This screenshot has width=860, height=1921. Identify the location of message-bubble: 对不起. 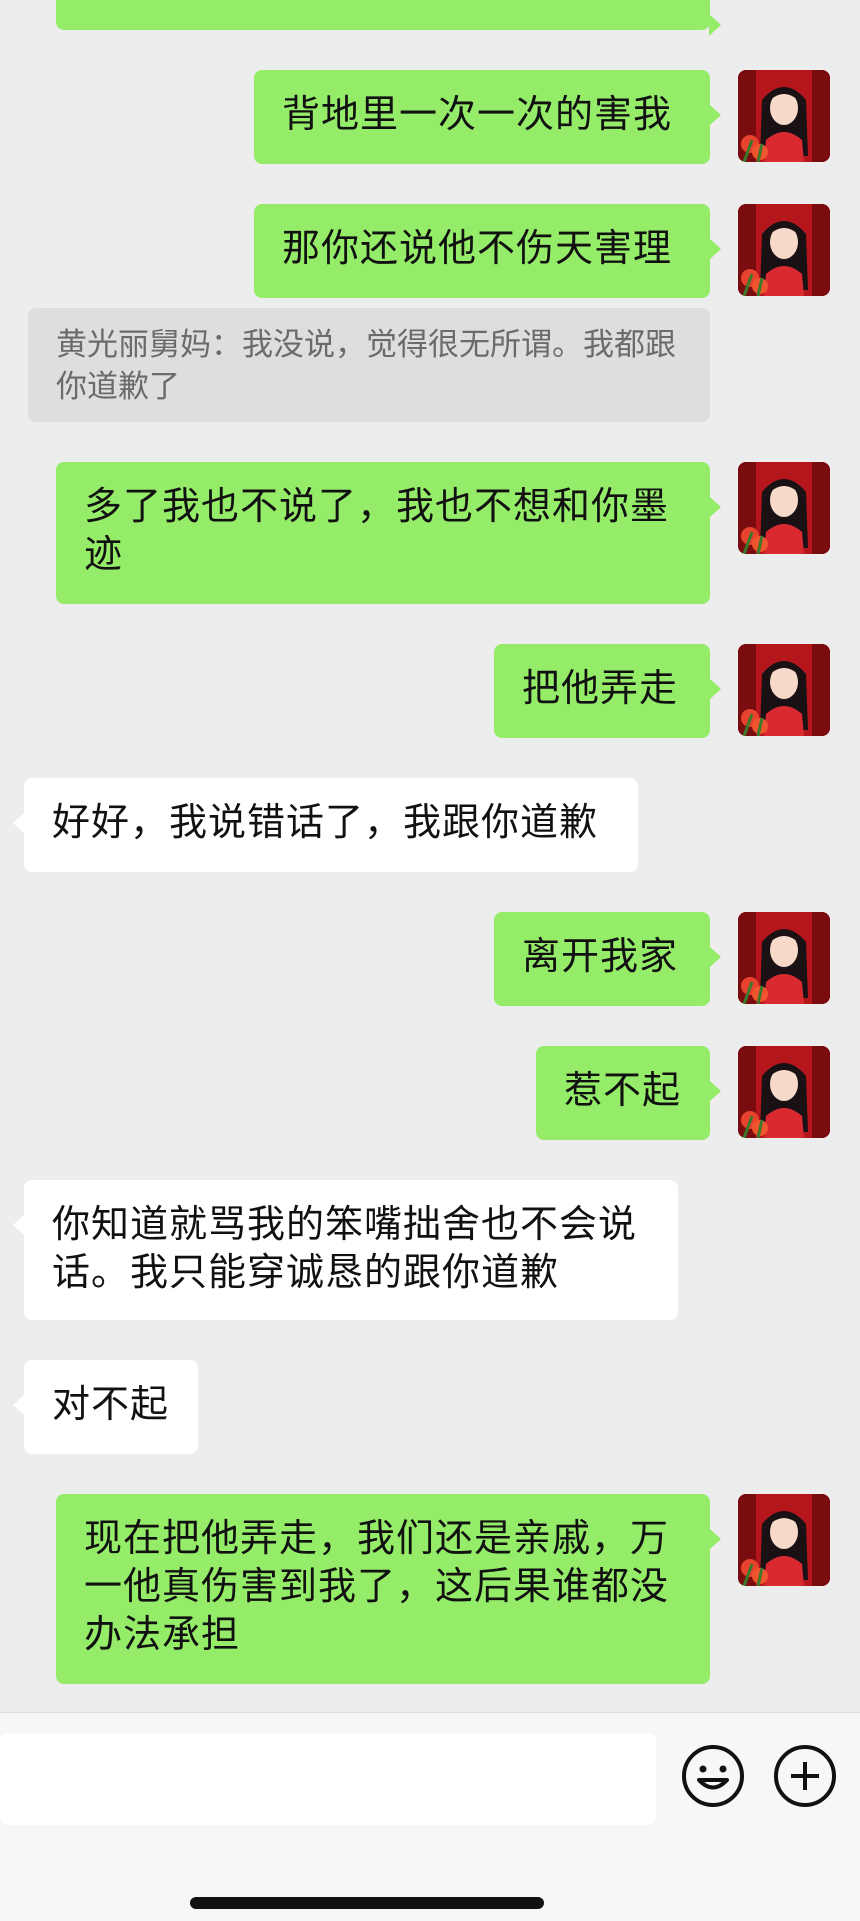
(105, 1407).